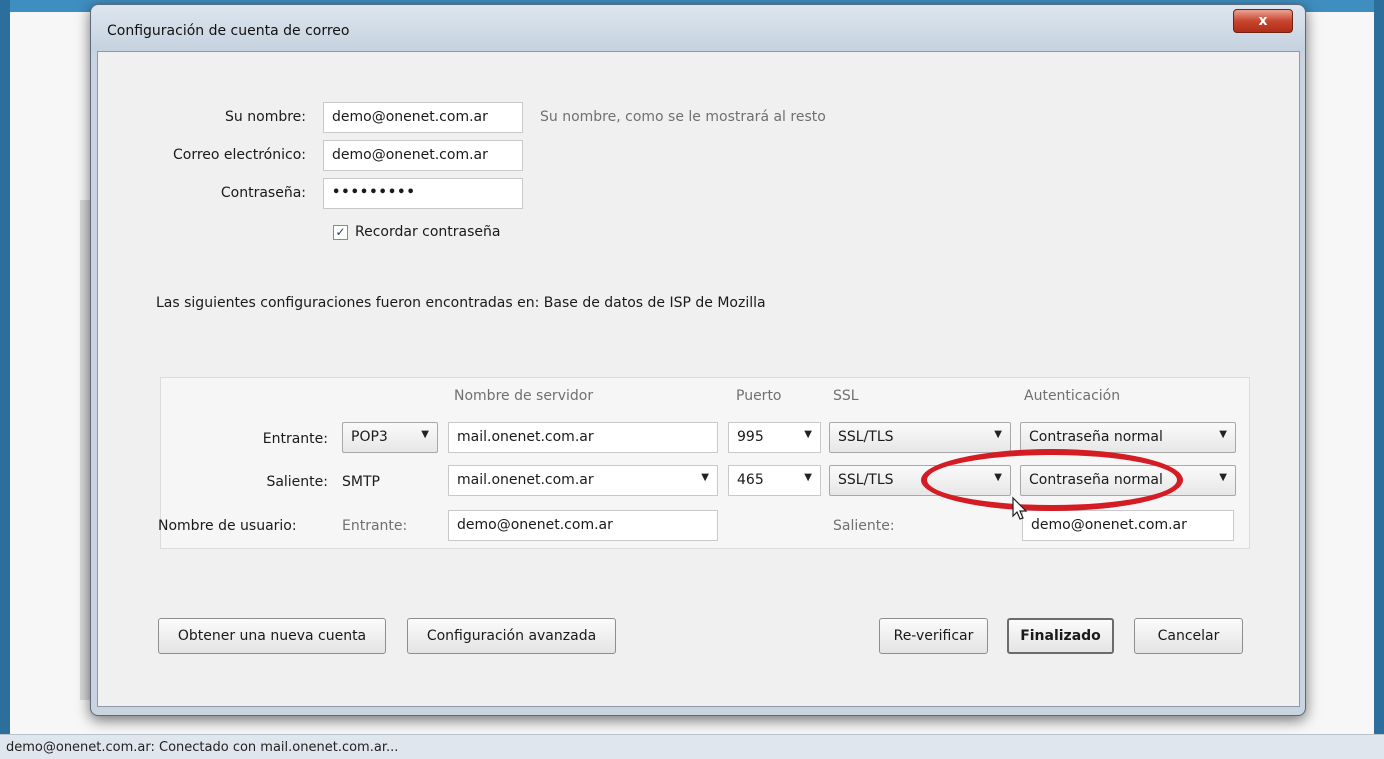 The image size is (1384, 759). I want to click on dialog-title: Configuración de cuenta de correo, so click(228, 31).